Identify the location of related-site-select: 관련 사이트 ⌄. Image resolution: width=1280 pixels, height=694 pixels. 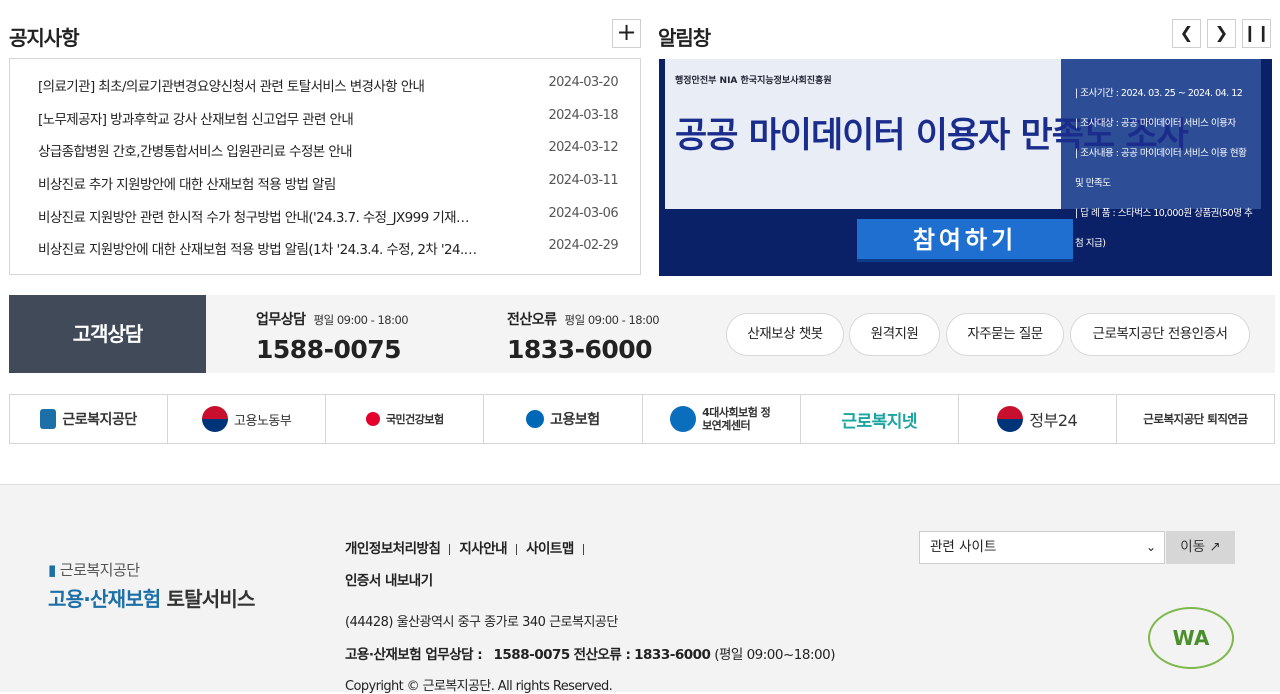
(1042, 547).